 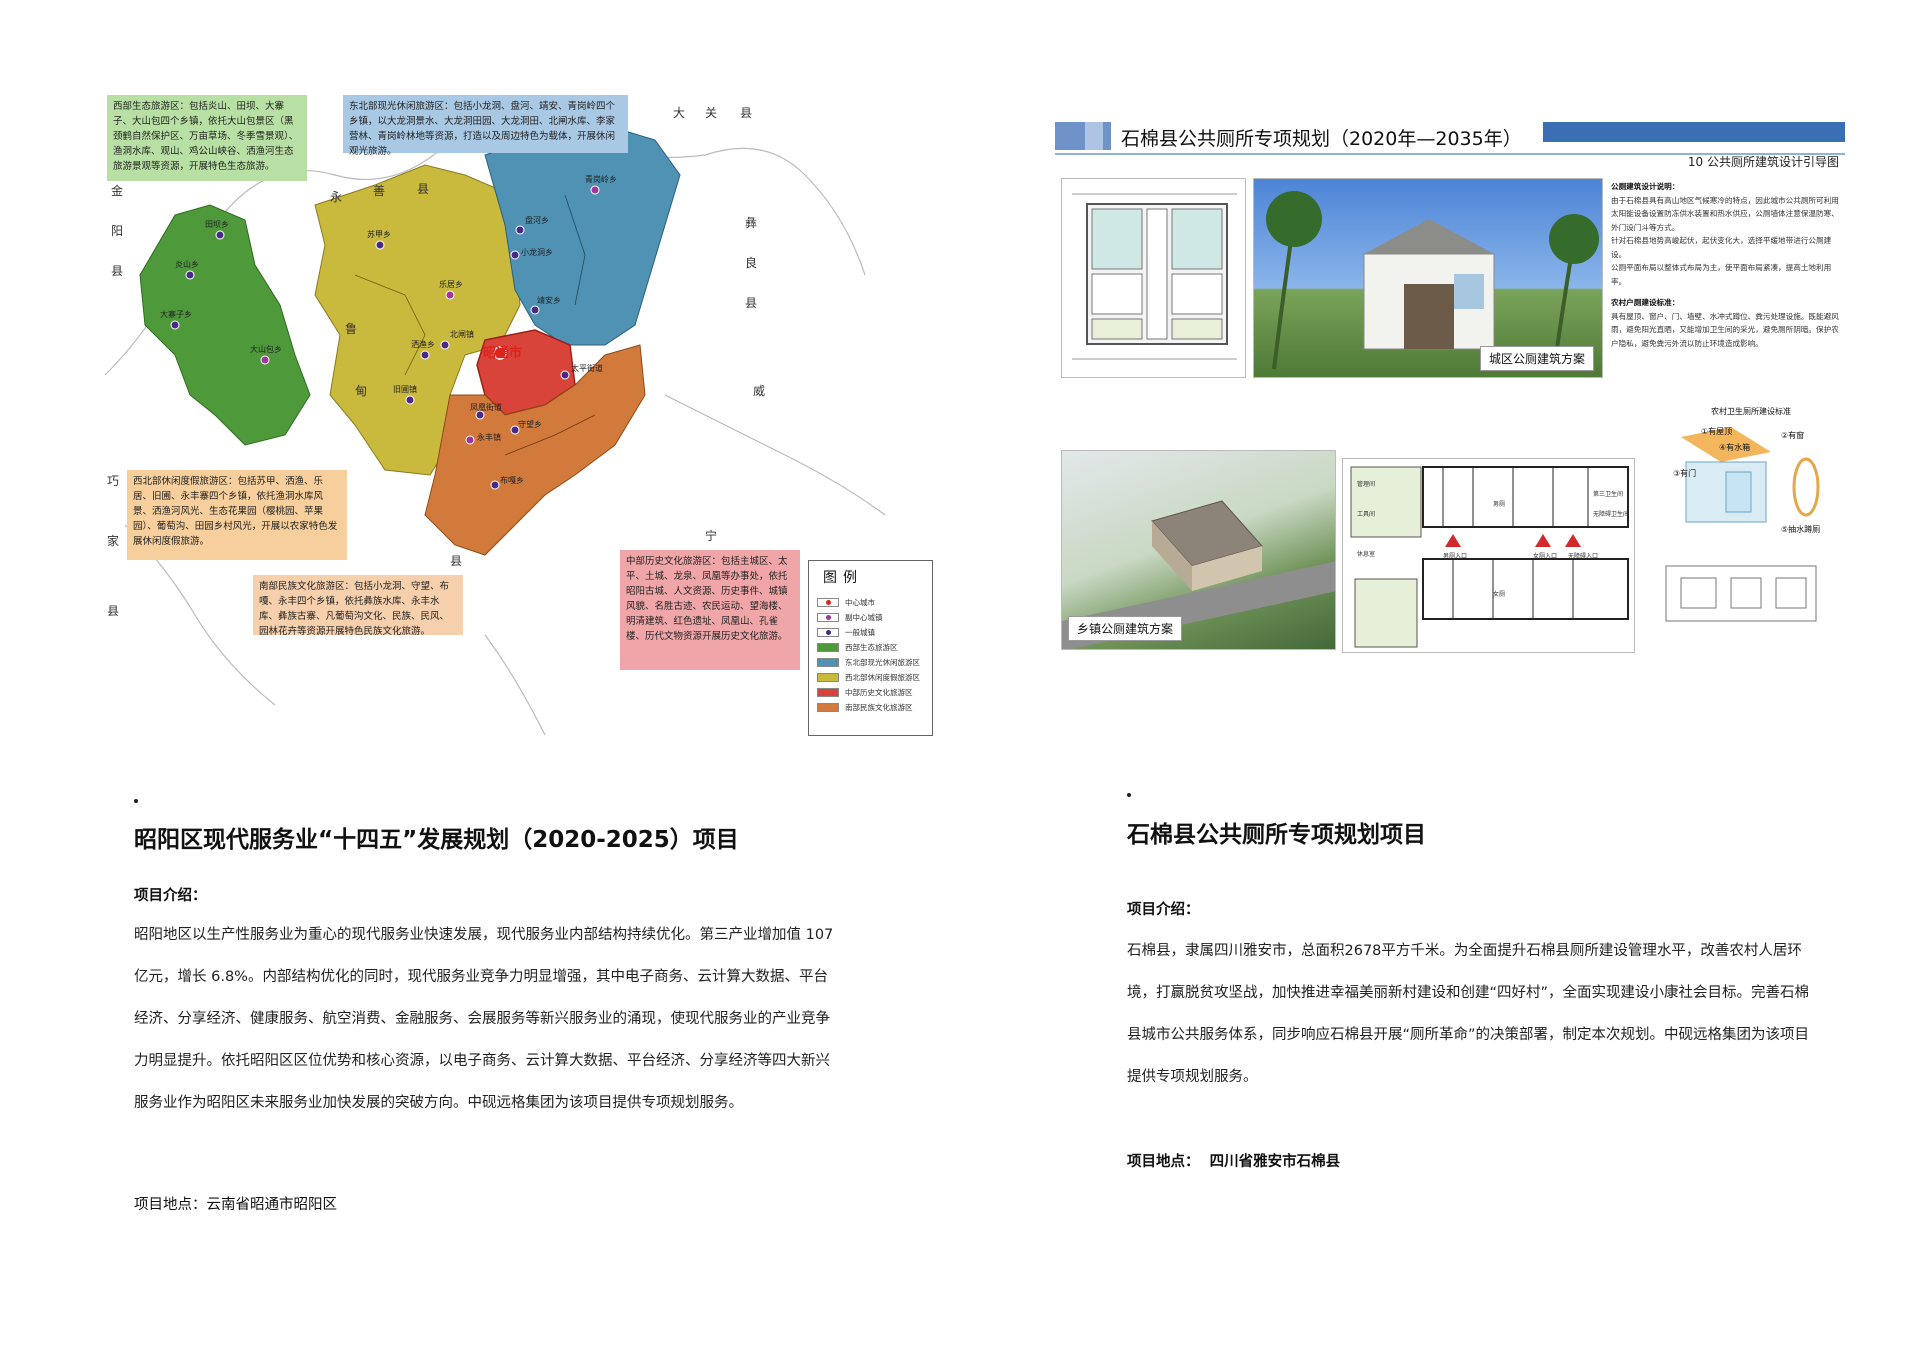 What do you see at coordinates (759, 391) in the screenshot?
I see `county-weining-1: 威` at bounding box center [759, 391].